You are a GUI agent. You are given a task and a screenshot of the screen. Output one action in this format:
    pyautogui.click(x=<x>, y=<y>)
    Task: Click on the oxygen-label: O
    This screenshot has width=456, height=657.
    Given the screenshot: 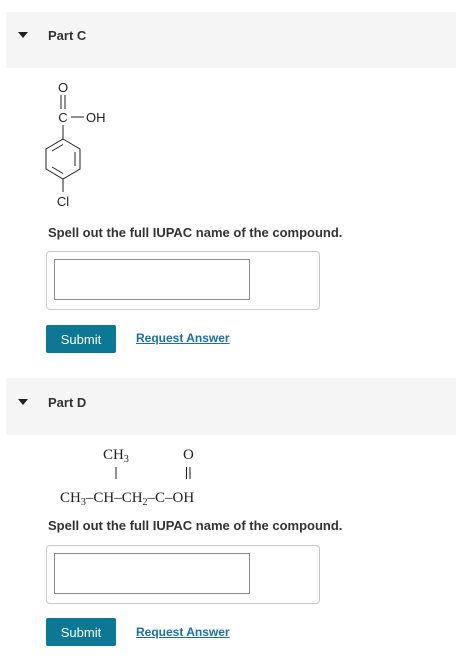 What is the action you would take?
    pyautogui.click(x=63, y=87)
    